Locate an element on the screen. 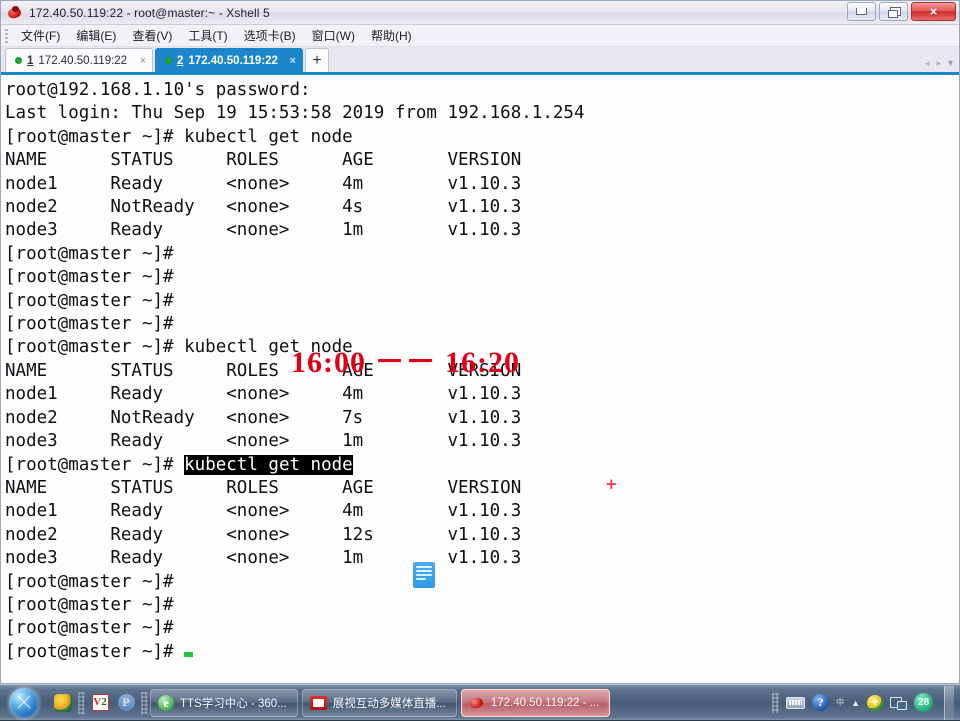 Image resolution: width=960 pixels, height=721 pixels. taskbar-divider is located at coordinates (144, 703).